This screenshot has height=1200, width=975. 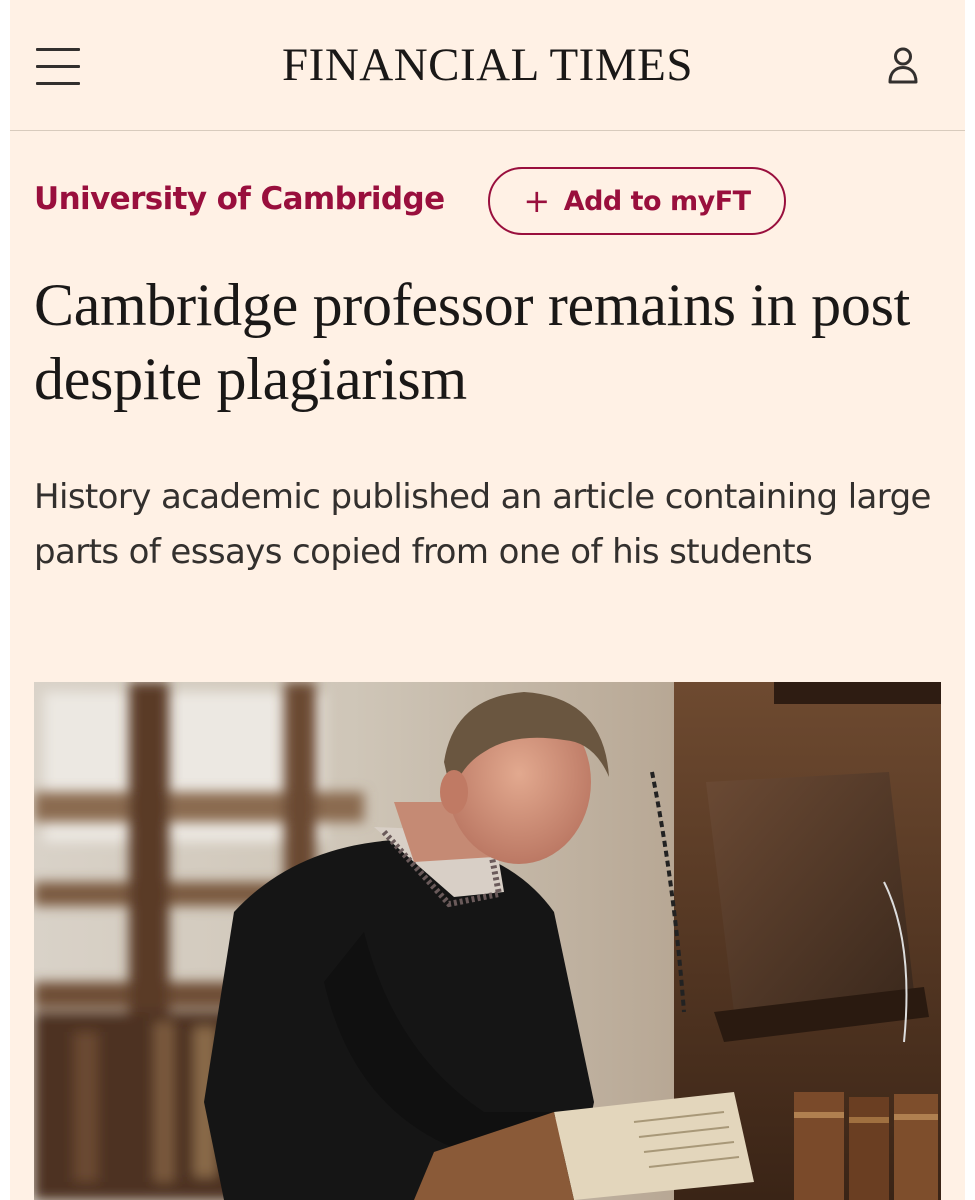 I want to click on brand-logo-link: FINANCIAL TIMES, so click(x=487, y=65).